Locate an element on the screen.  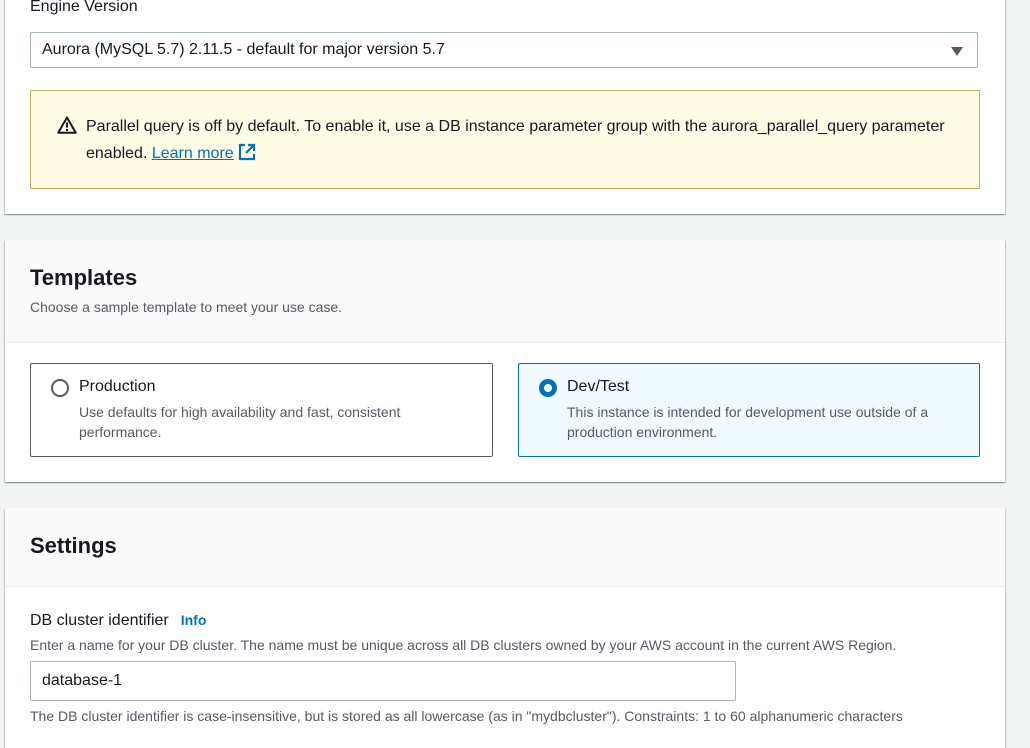
learn-more-link: Learn more is located at coordinates (203, 152).